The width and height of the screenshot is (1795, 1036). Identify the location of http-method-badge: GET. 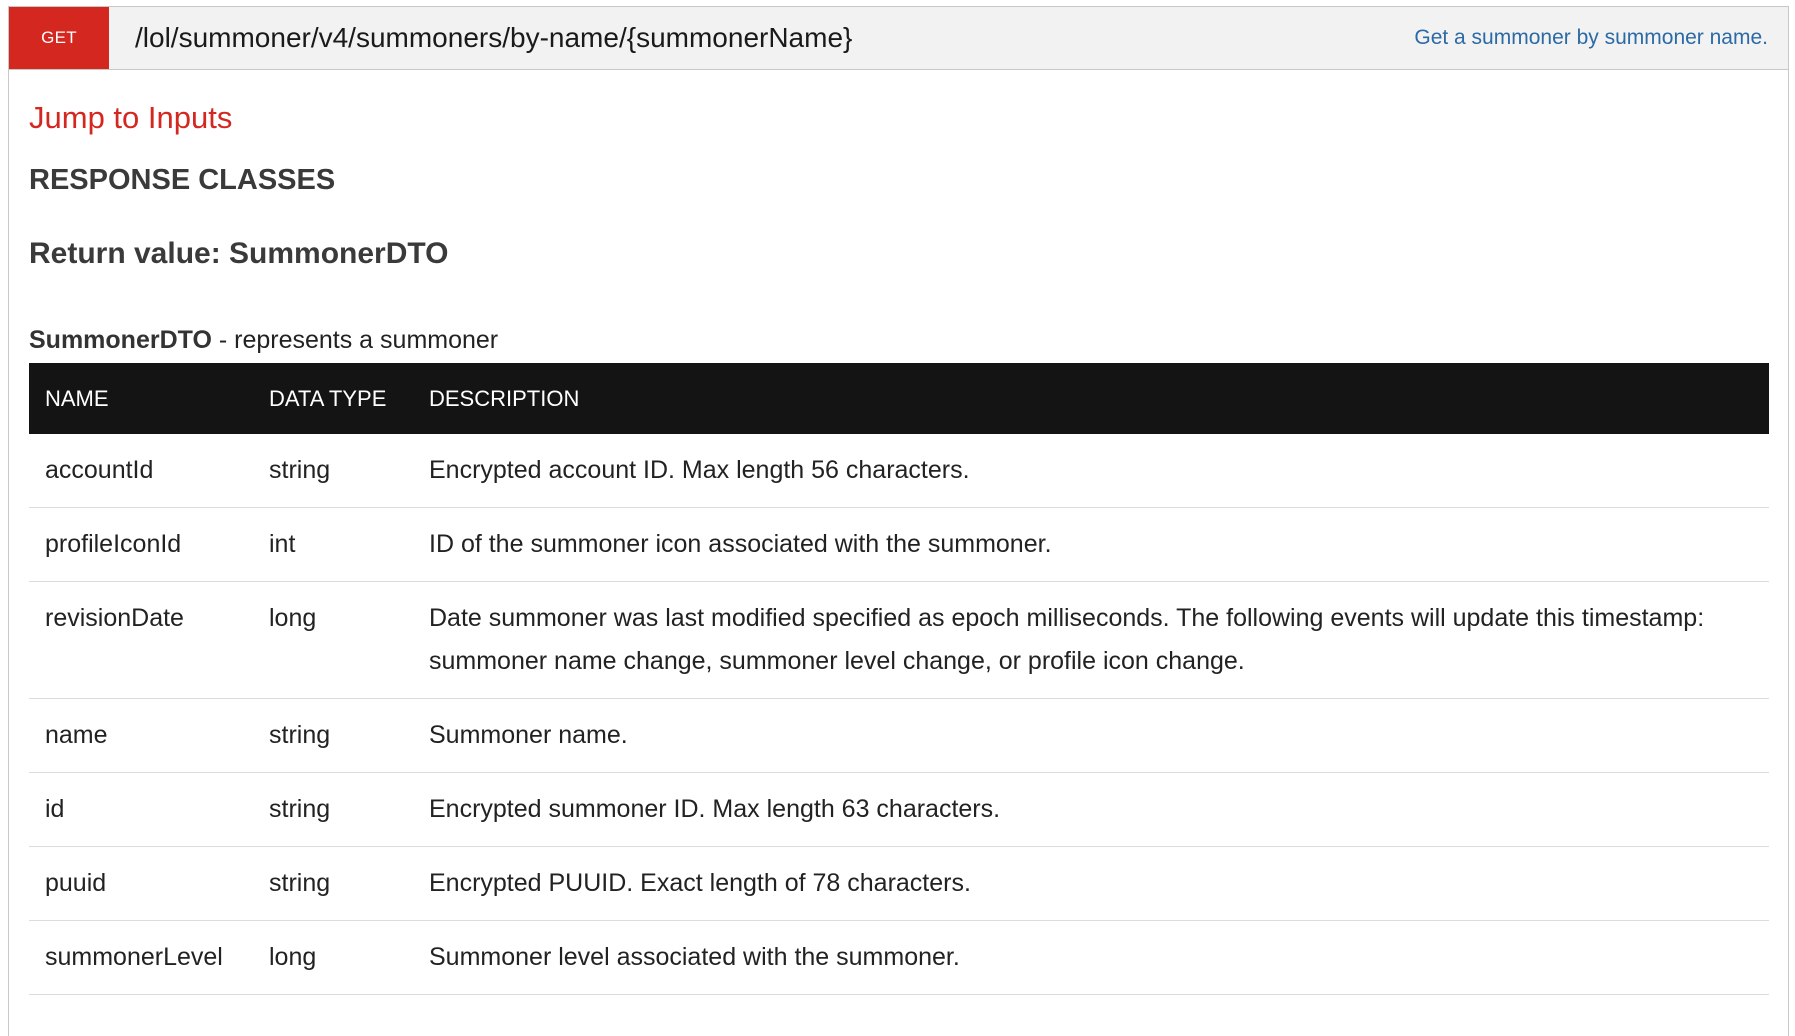
(59, 38).